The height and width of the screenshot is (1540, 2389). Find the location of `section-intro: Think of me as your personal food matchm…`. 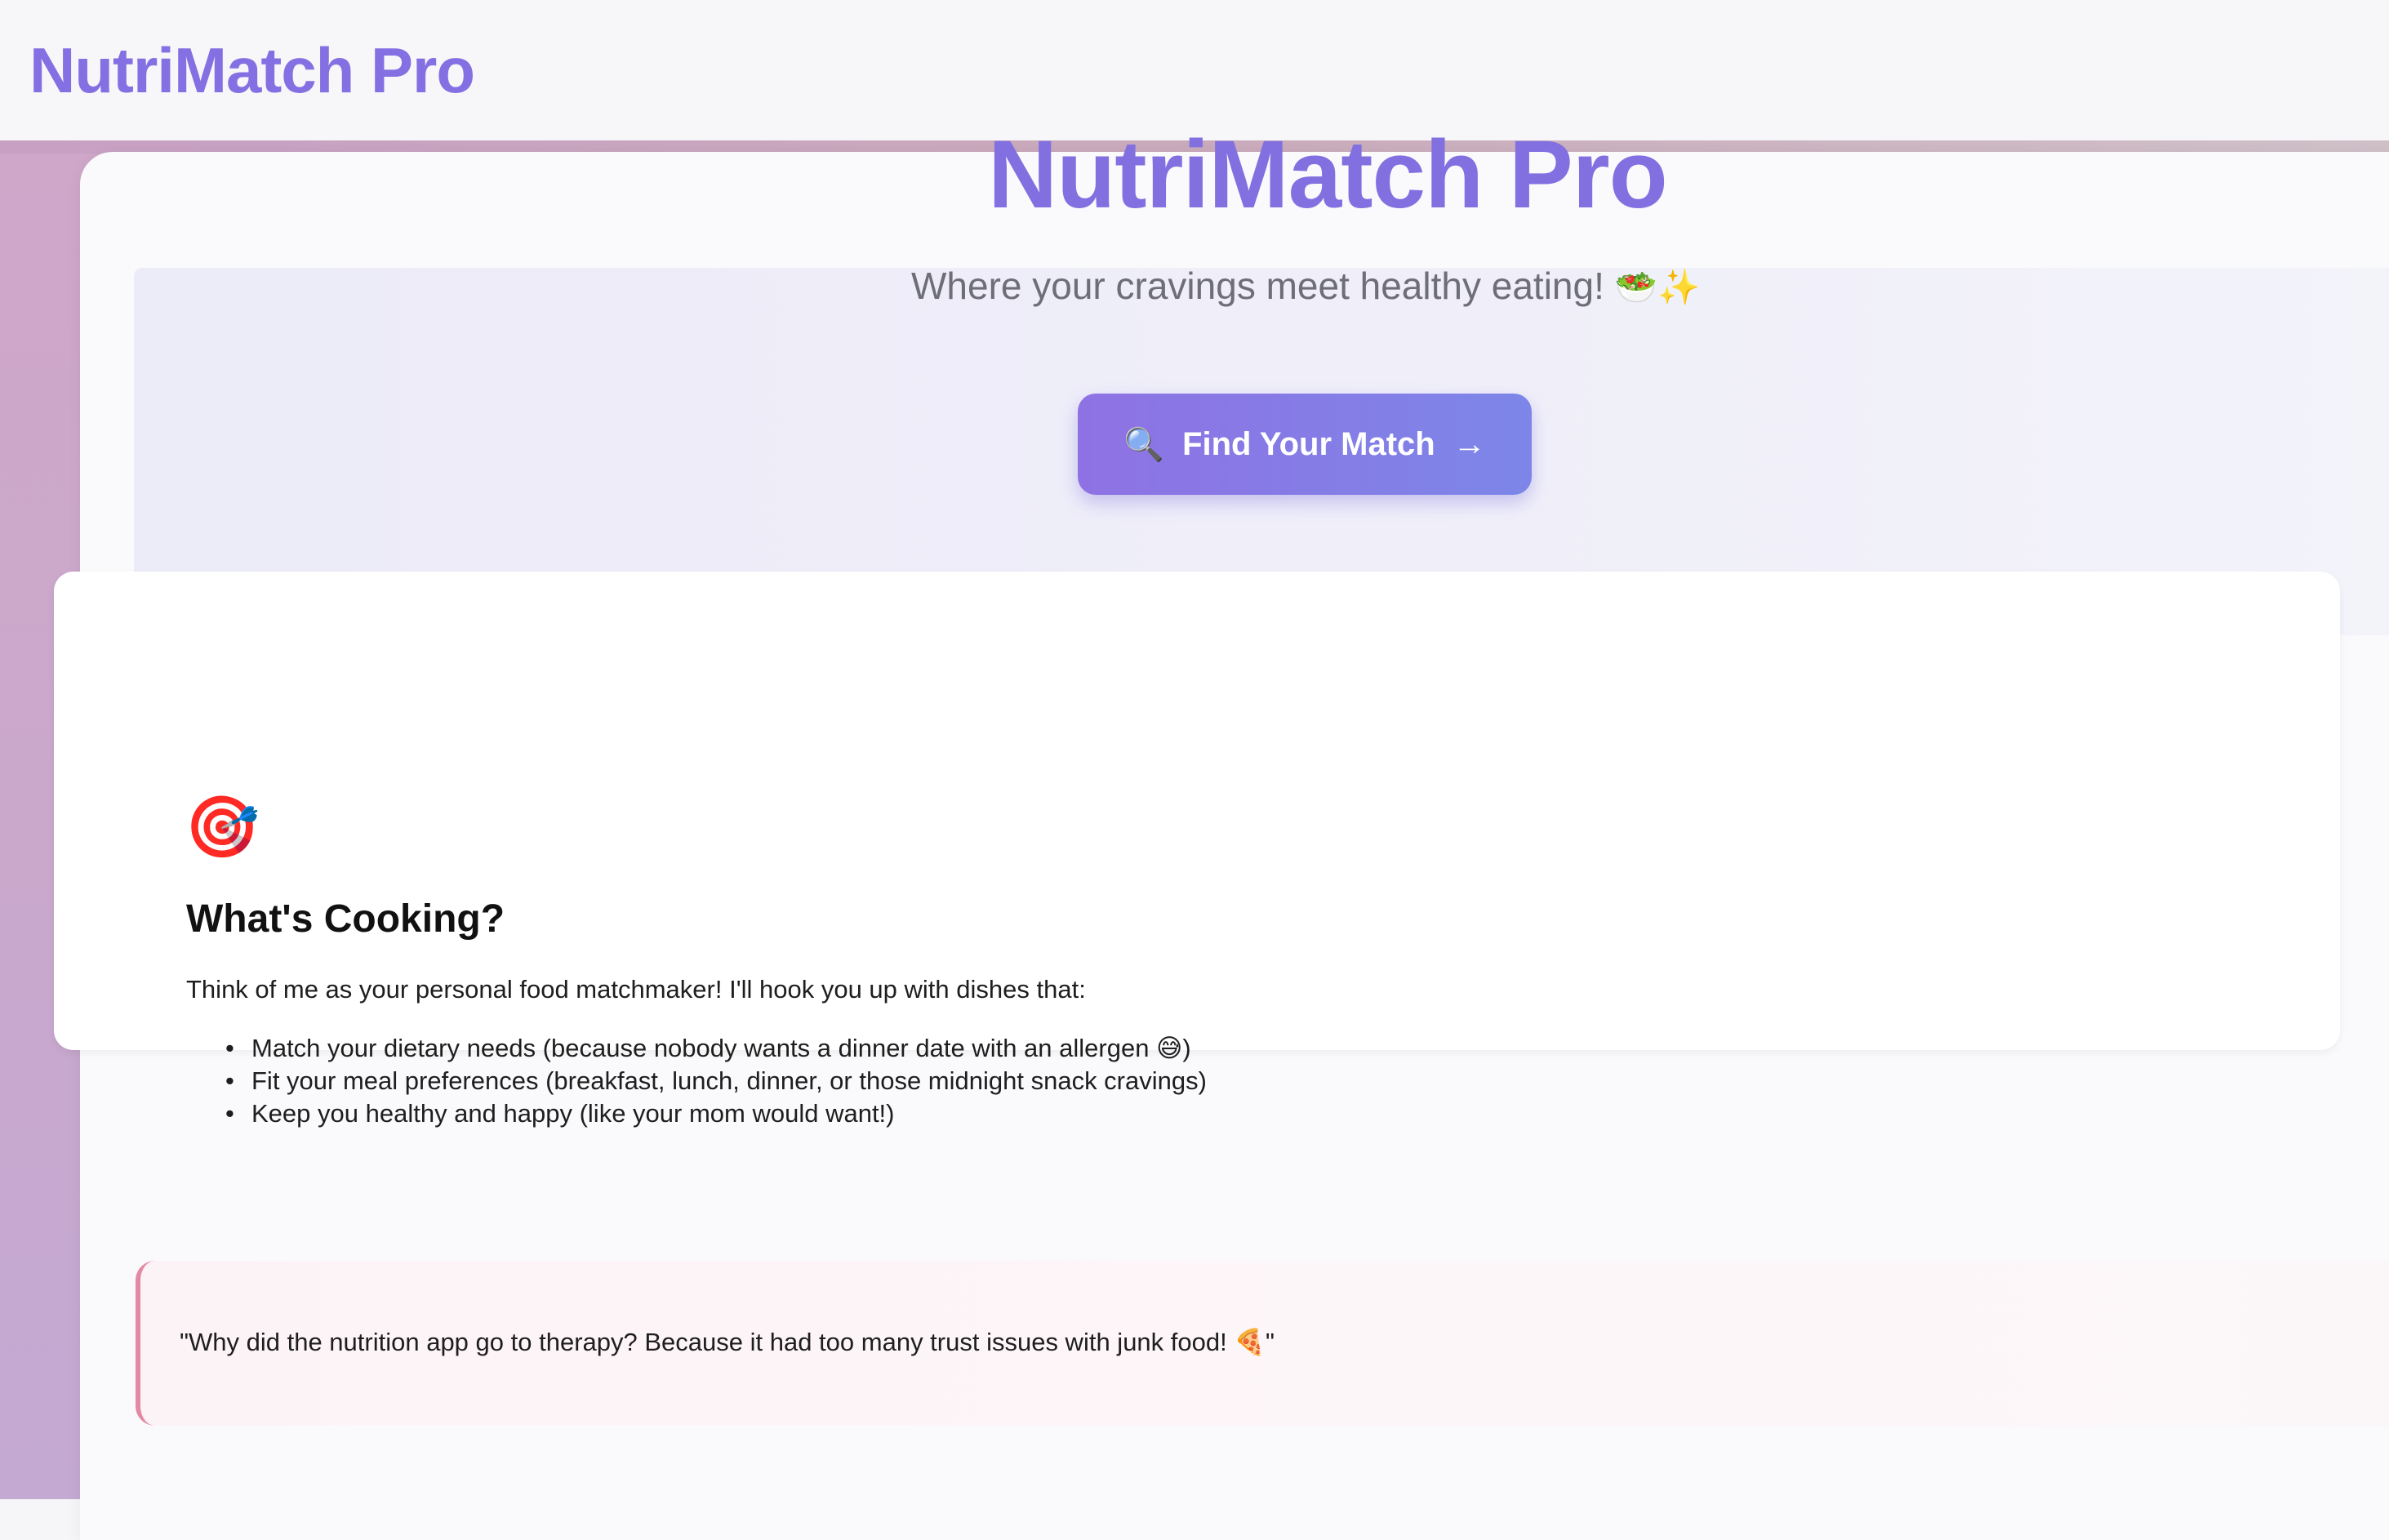

section-intro: Think of me as your personal food matchm… is located at coordinates (636, 989).